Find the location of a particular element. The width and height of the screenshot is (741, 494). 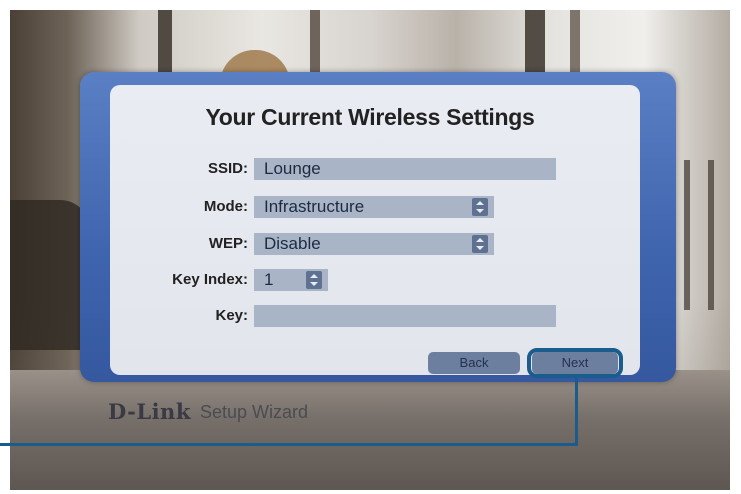

mode-spinner-icon is located at coordinates (480, 207).